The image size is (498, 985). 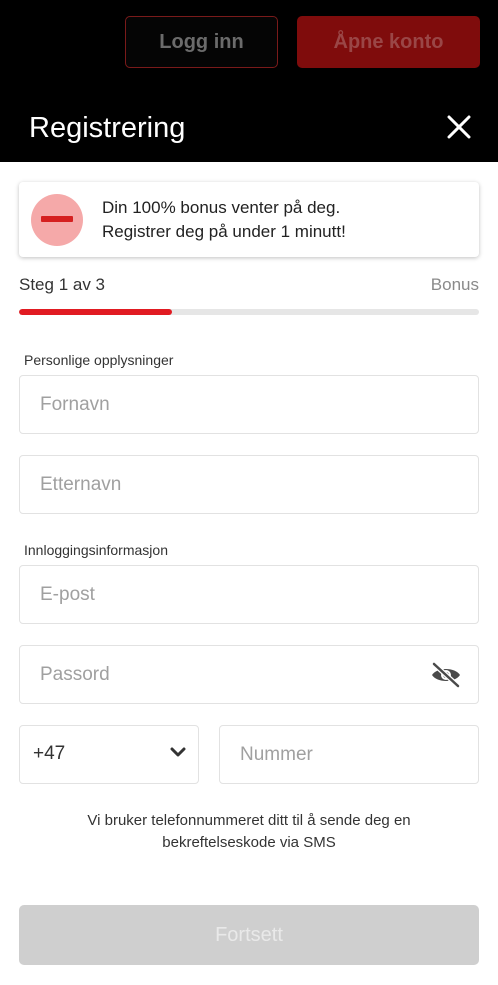 I want to click on password-field, so click(x=249, y=674).